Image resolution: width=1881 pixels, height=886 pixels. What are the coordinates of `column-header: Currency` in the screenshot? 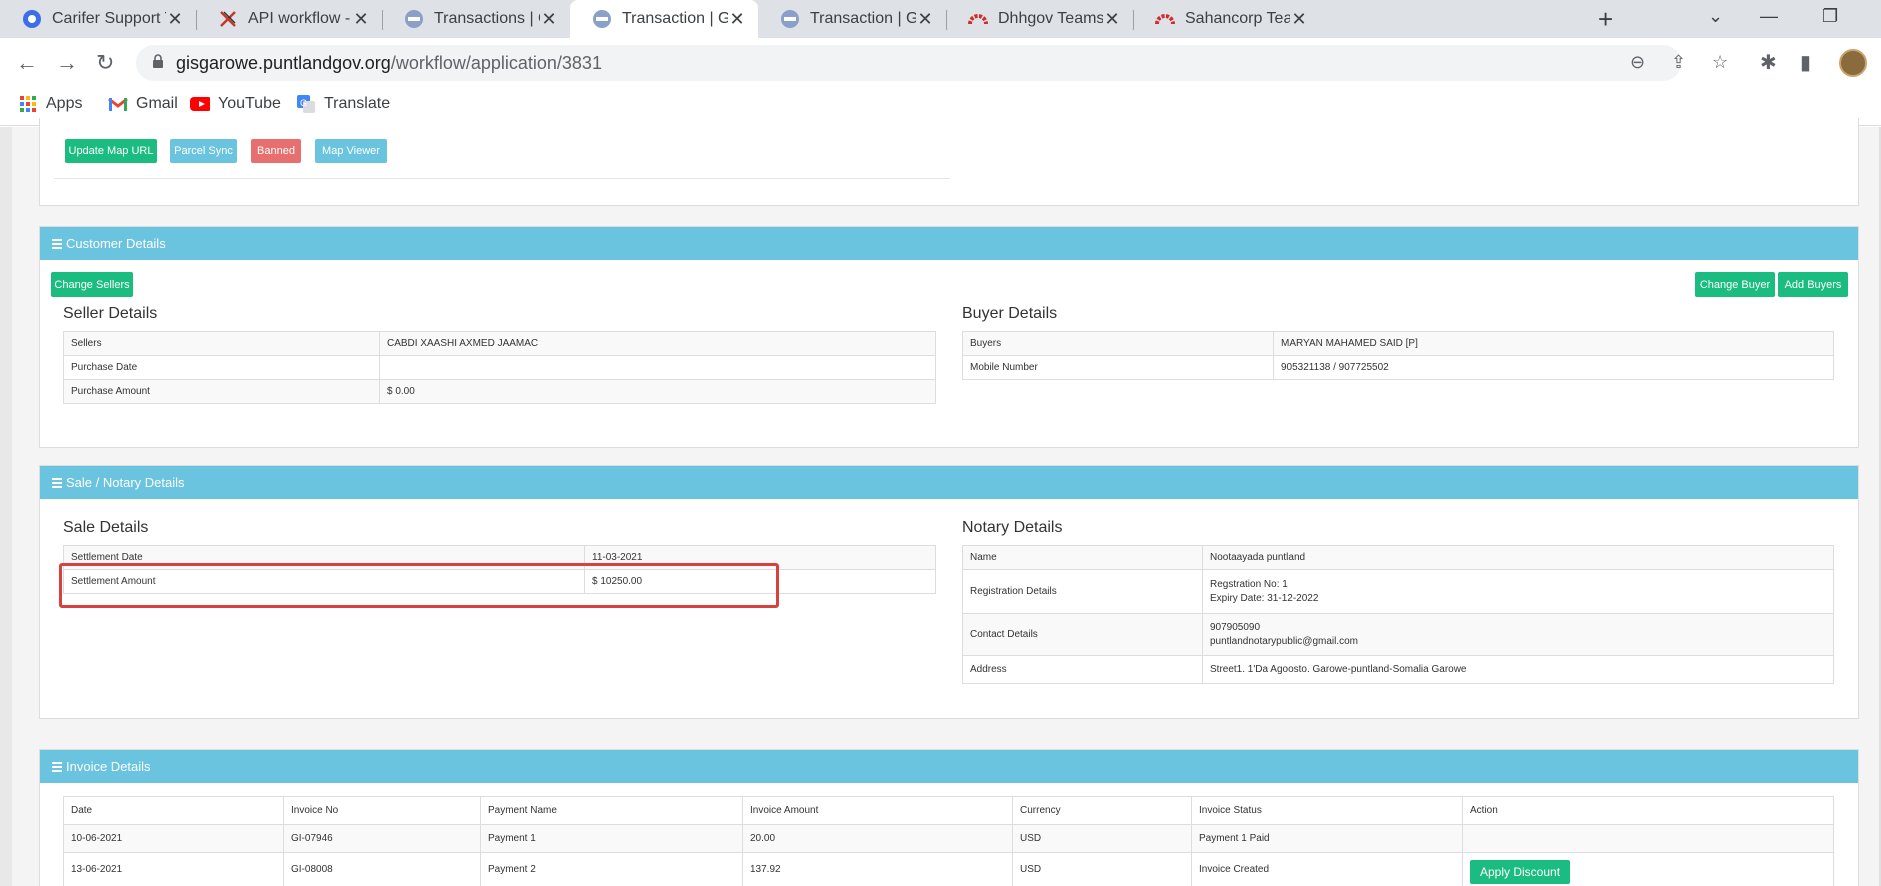 It's located at (1102, 810).